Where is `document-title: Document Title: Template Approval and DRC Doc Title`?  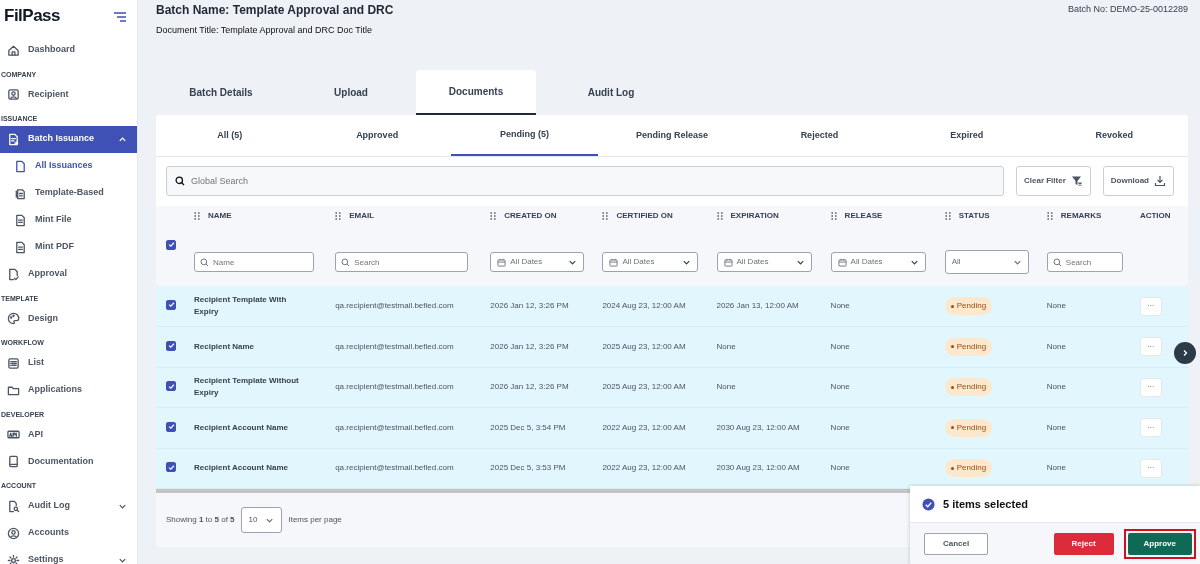
document-title: Document Title: Template Approval and DRC Doc Title is located at coordinates (264, 31).